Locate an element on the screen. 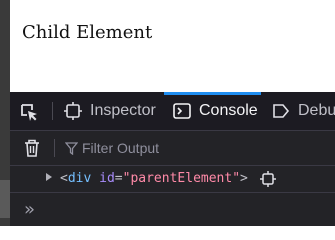 The image size is (335, 240). console-log-entry: <div id="parentElement"> is located at coordinates (172, 179).